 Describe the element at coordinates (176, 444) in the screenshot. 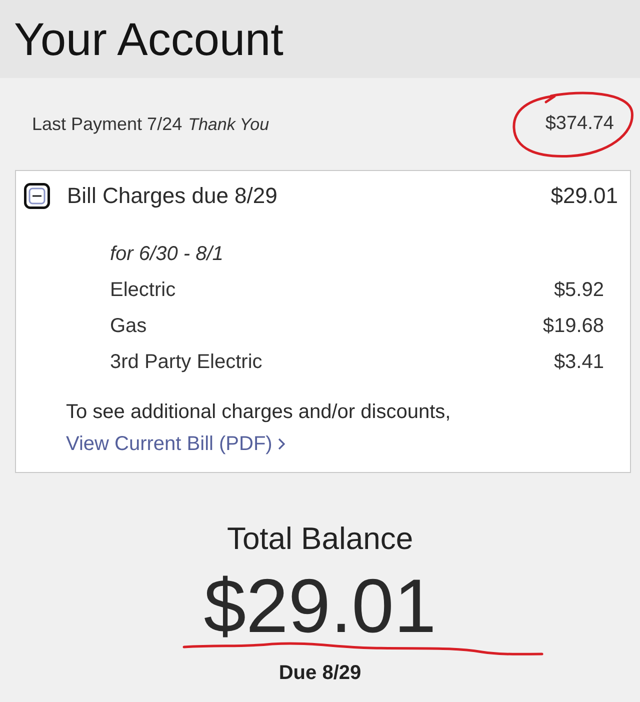

I see `view-bill-link: View Current Bill (PDF)` at that location.